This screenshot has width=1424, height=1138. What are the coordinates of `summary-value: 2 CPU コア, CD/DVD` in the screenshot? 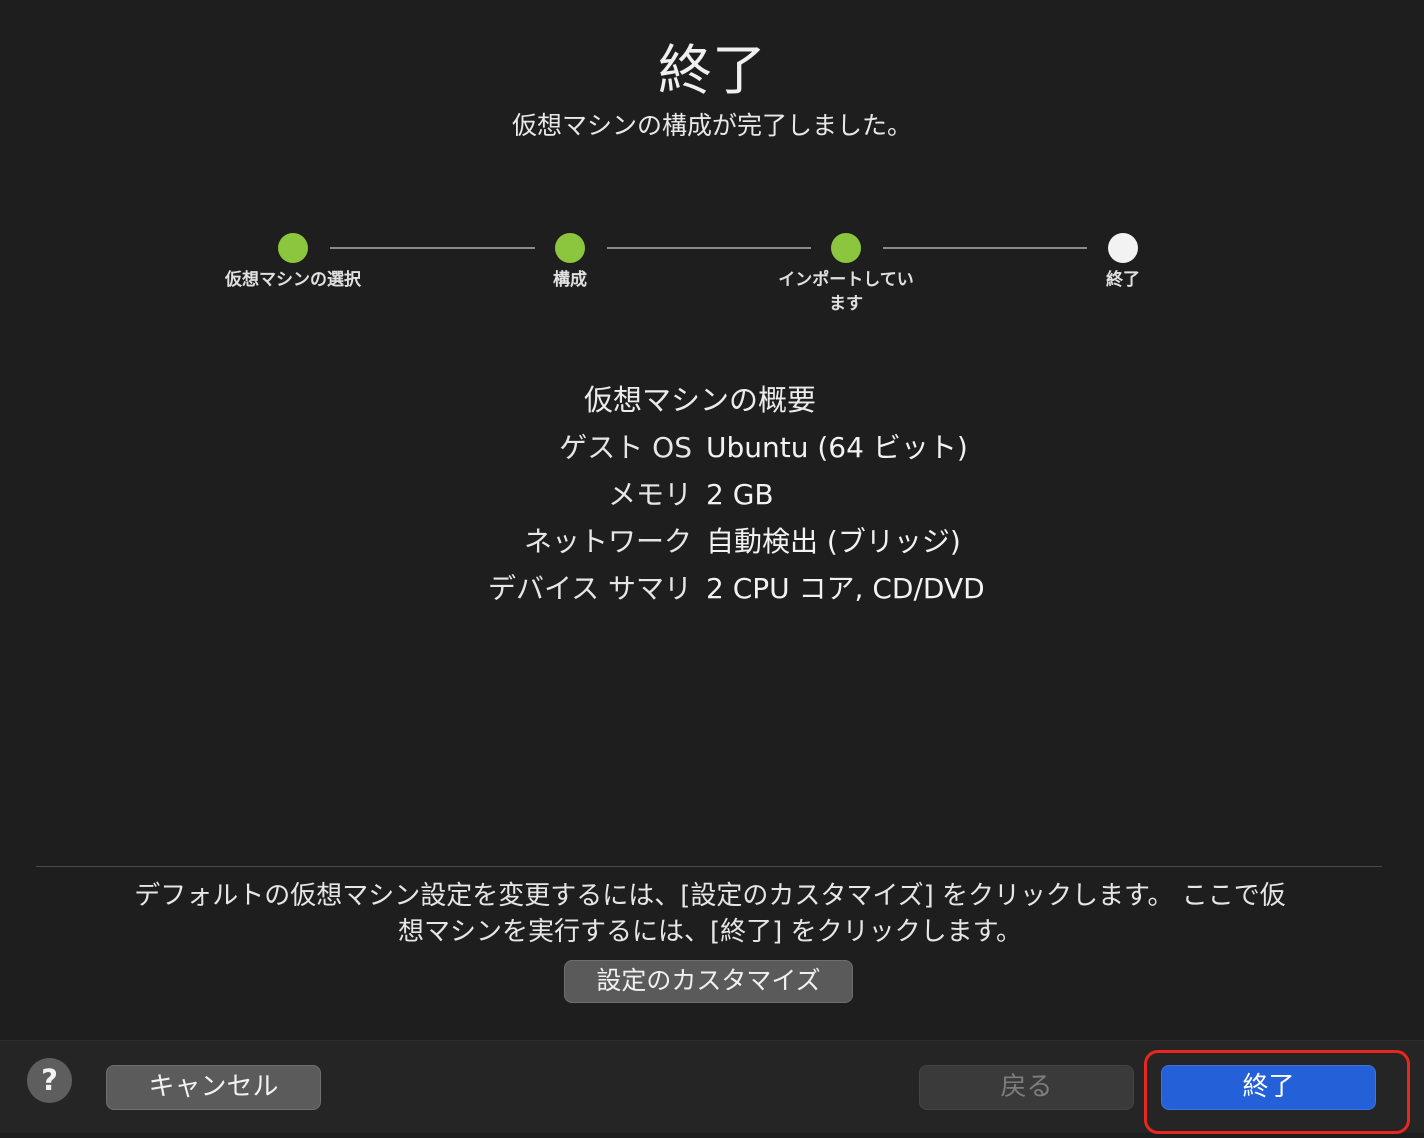 It's located at (845, 588).